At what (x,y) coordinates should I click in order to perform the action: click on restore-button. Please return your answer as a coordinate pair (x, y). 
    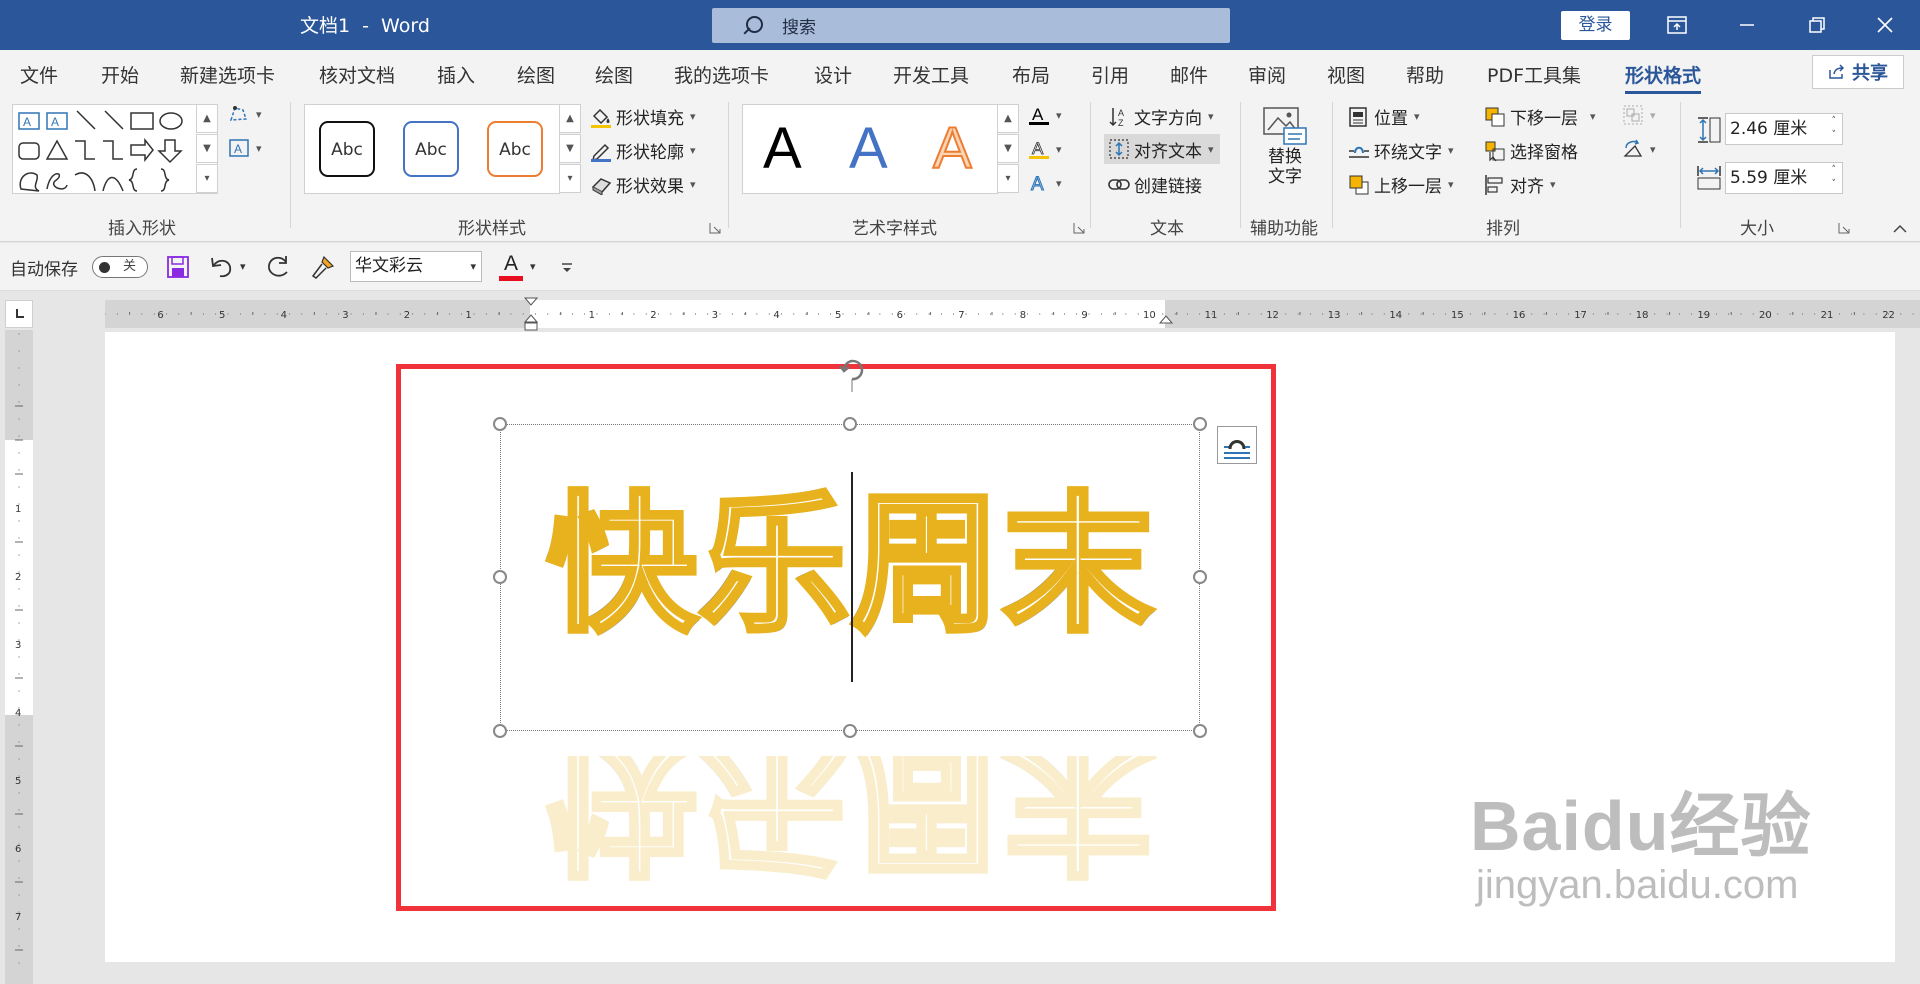
    Looking at the image, I should click on (1817, 25).